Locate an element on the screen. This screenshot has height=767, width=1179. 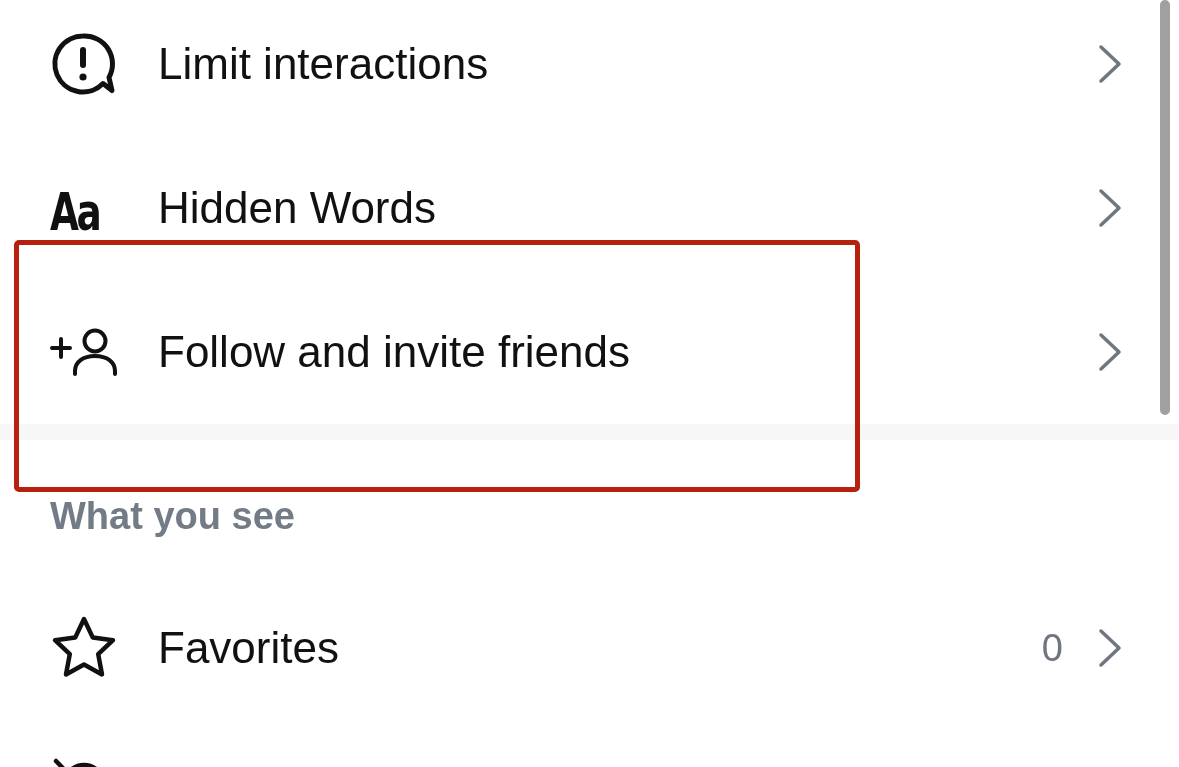
row-label: Limit interactions is located at coordinates (323, 64).